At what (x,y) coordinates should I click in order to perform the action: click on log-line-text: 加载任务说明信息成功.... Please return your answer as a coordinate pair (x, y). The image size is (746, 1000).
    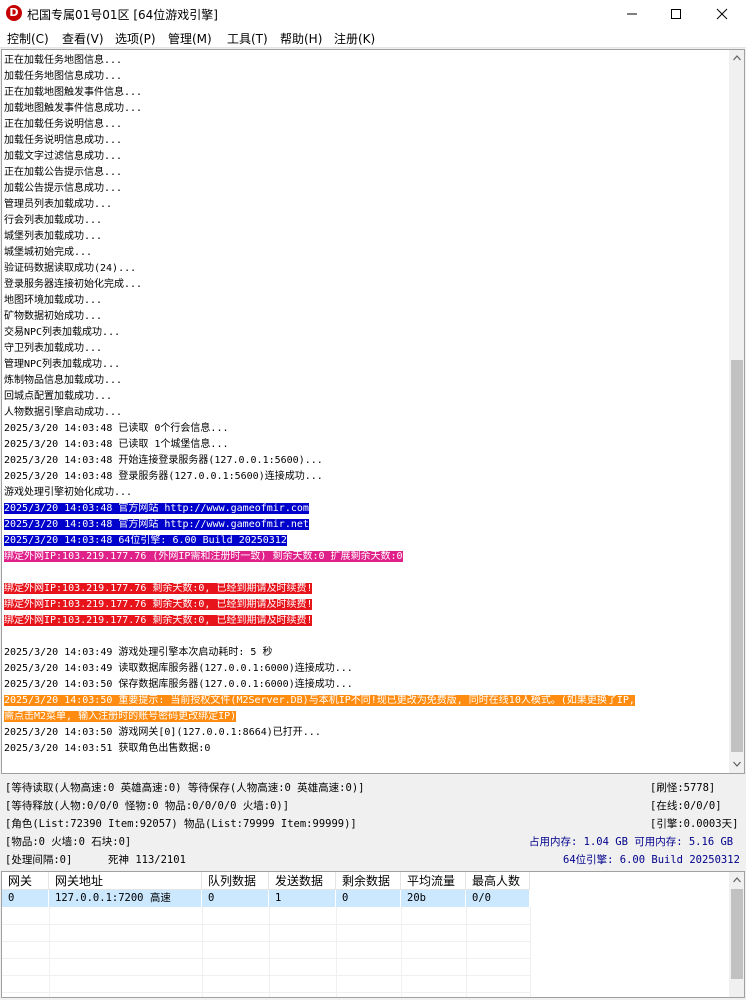
    Looking at the image, I should click on (63, 140).